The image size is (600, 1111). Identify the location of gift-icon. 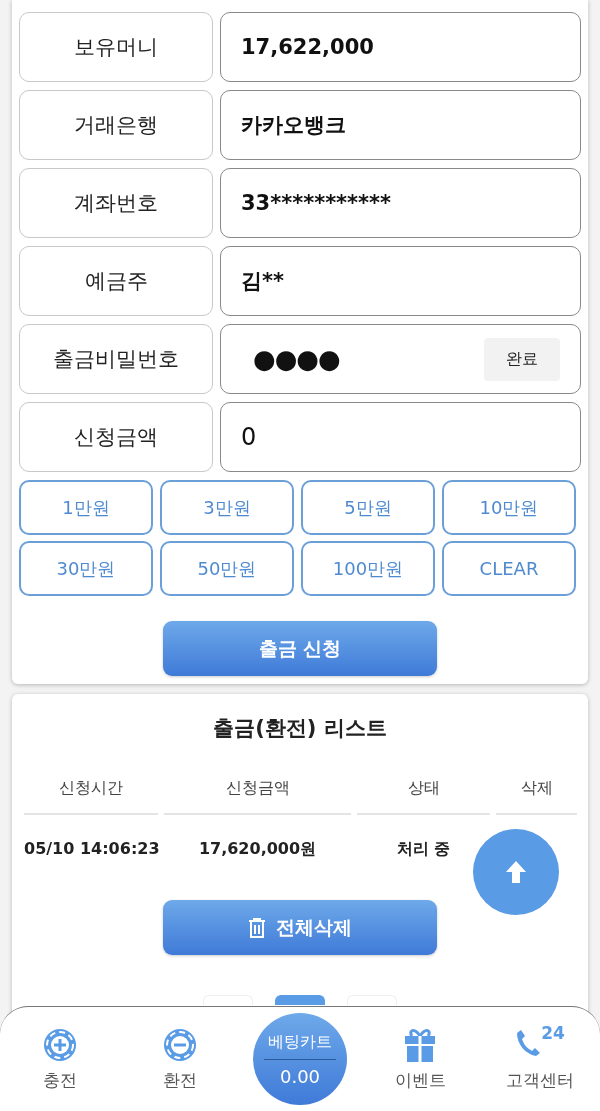
(420, 1044).